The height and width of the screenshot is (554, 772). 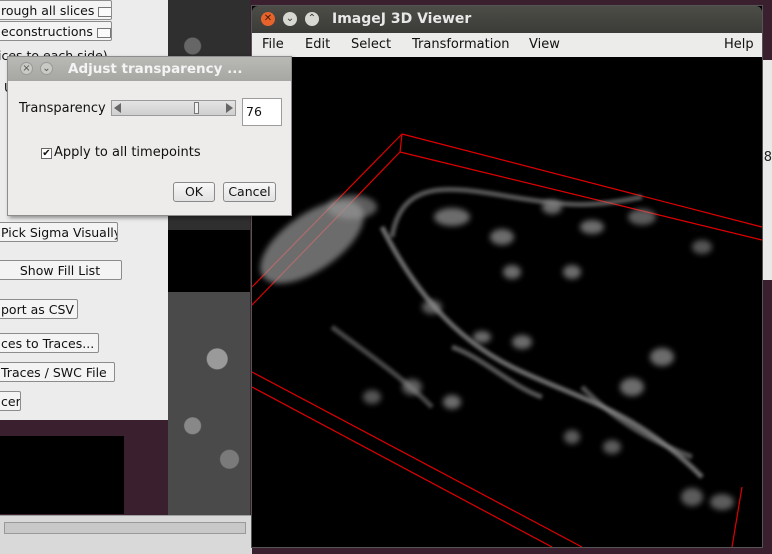 I want to click on menu-edit: Edit, so click(x=317, y=45).